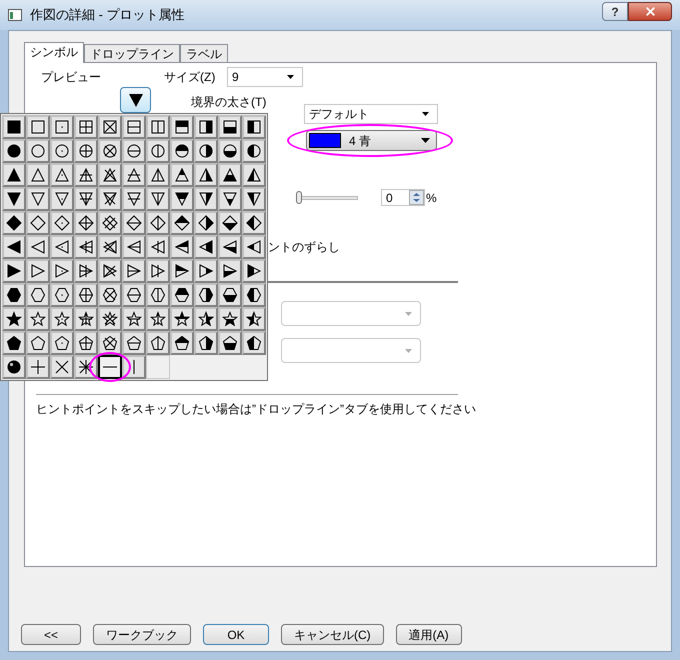 The image size is (680, 660). What do you see at coordinates (142, 634) in the screenshot?
I see `dialog-button: ワークブック` at bounding box center [142, 634].